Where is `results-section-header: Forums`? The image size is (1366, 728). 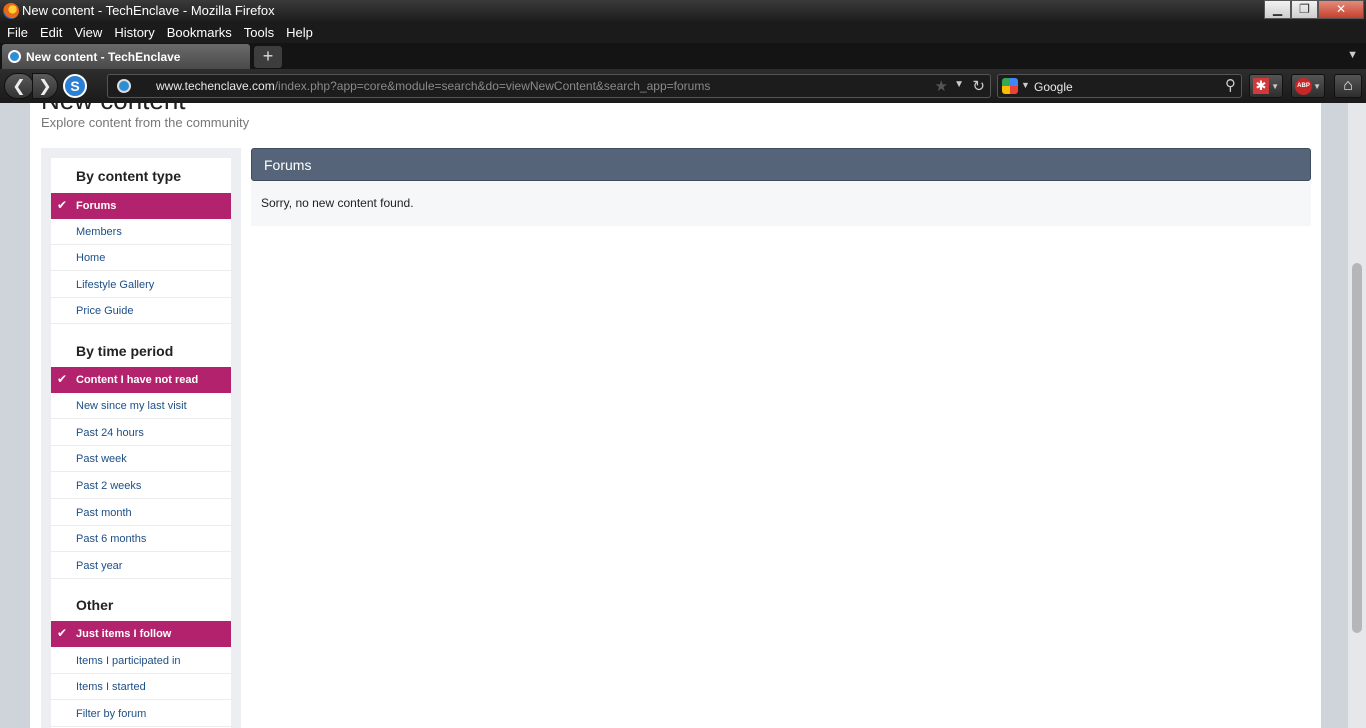
results-section-header: Forums is located at coordinates (781, 164).